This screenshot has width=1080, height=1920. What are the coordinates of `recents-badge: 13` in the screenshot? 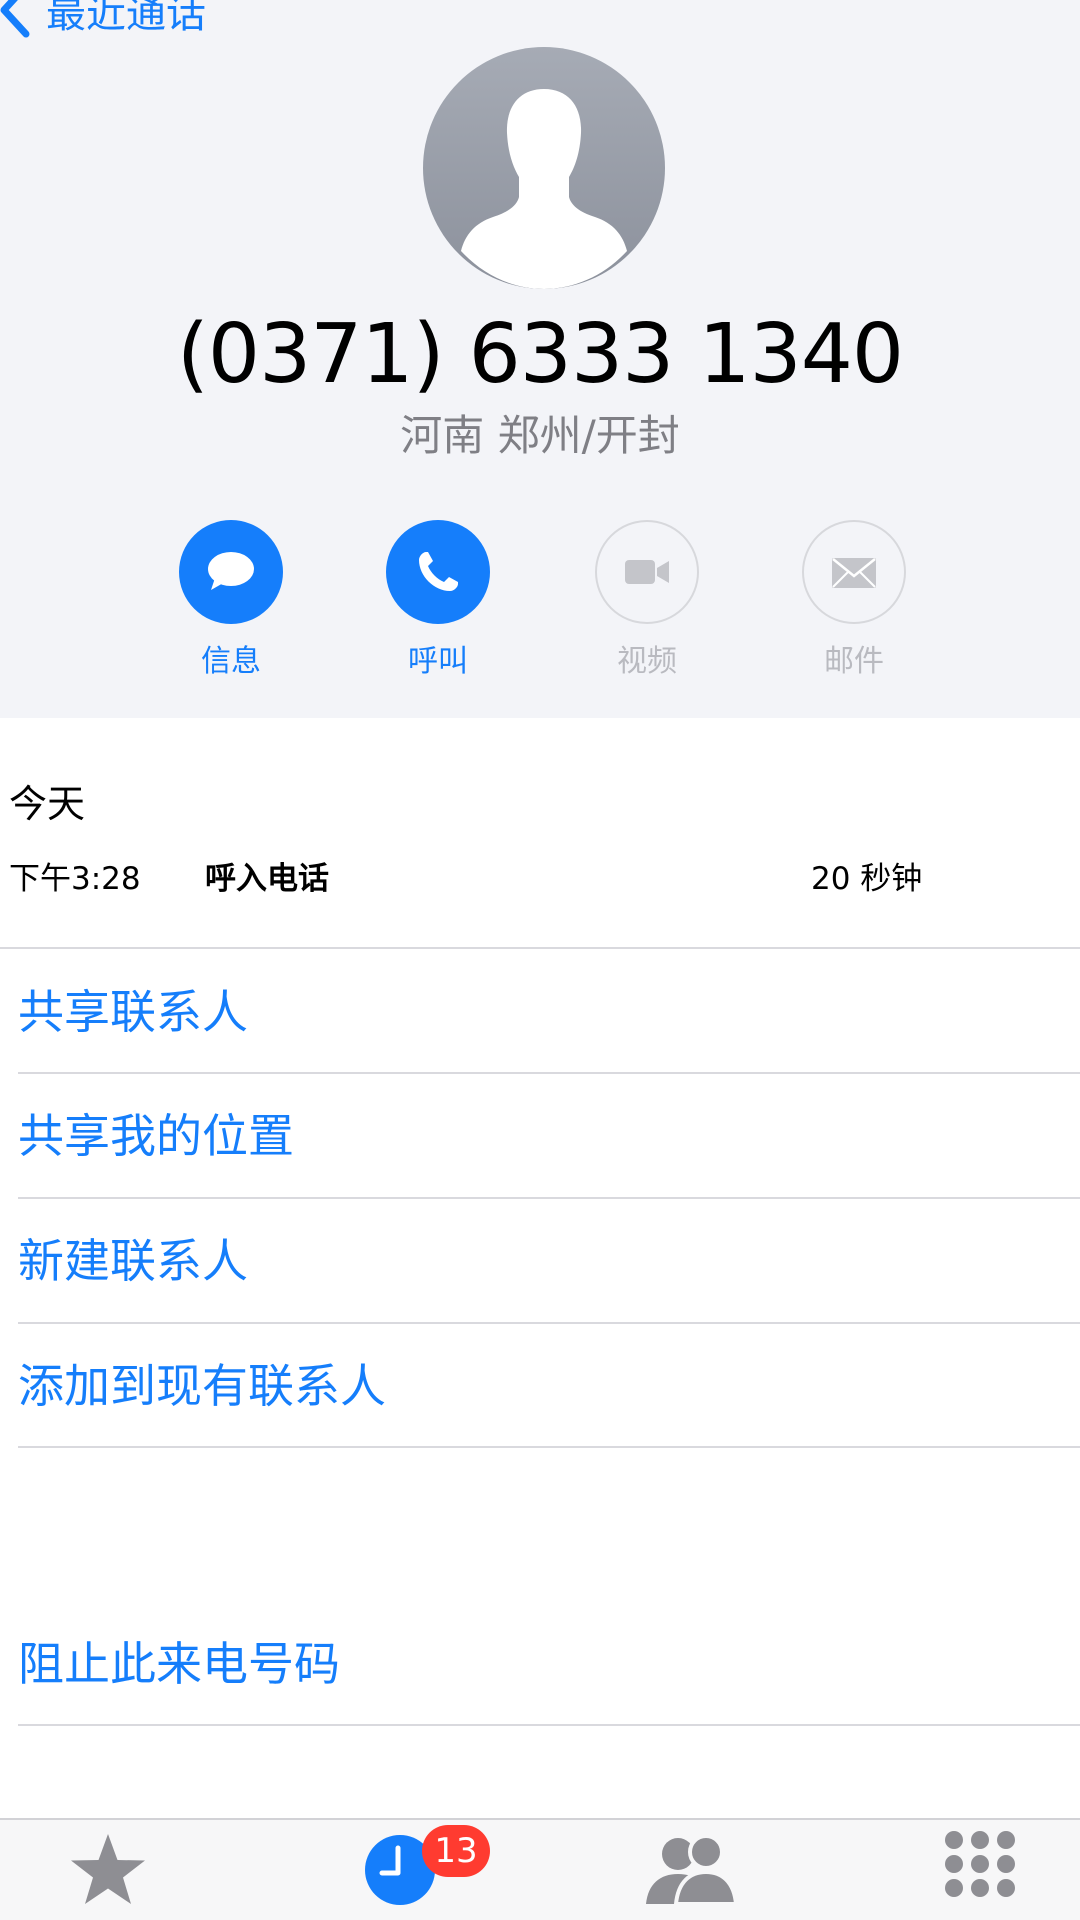 It's located at (456, 1851).